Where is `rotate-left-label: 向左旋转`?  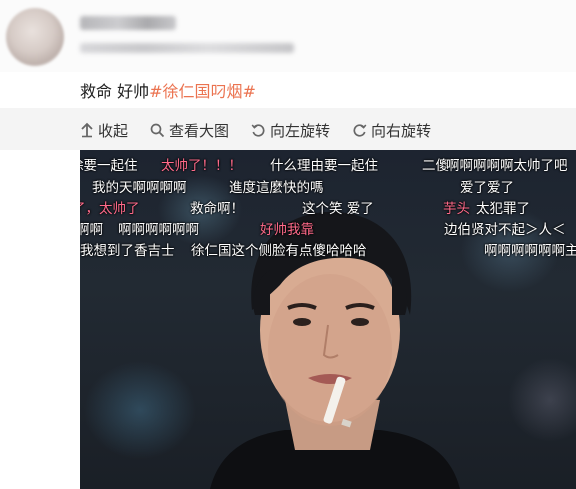 rotate-left-label: 向左旋转 is located at coordinates (300, 130).